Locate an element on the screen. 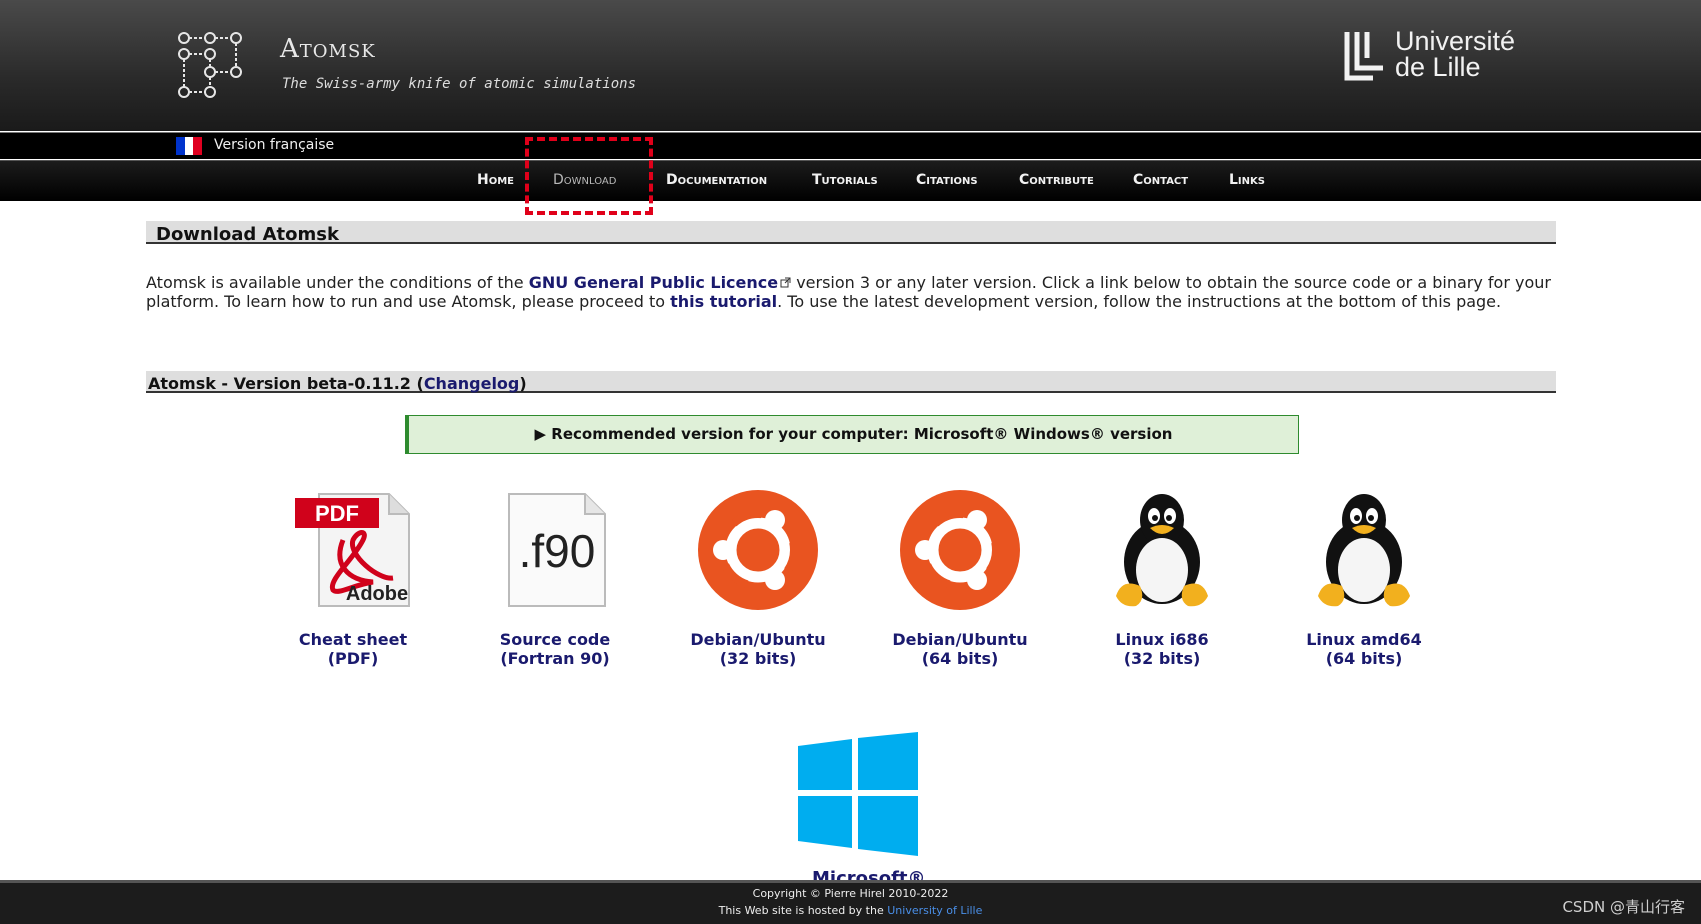 Image resolution: width=1701 pixels, height=924 pixels. download-source-code: .f90 Source code (Fortran 90) is located at coordinates (555, 585).